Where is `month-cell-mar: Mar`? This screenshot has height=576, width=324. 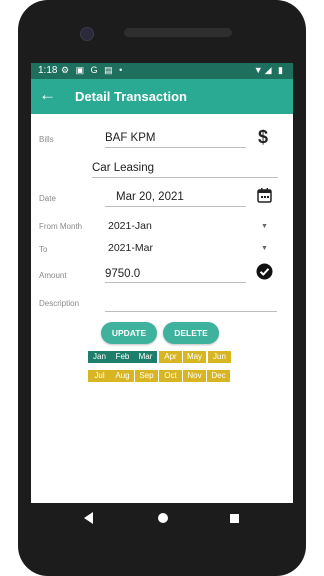 month-cell-mar: Mar is located at coordinates (145, 357).